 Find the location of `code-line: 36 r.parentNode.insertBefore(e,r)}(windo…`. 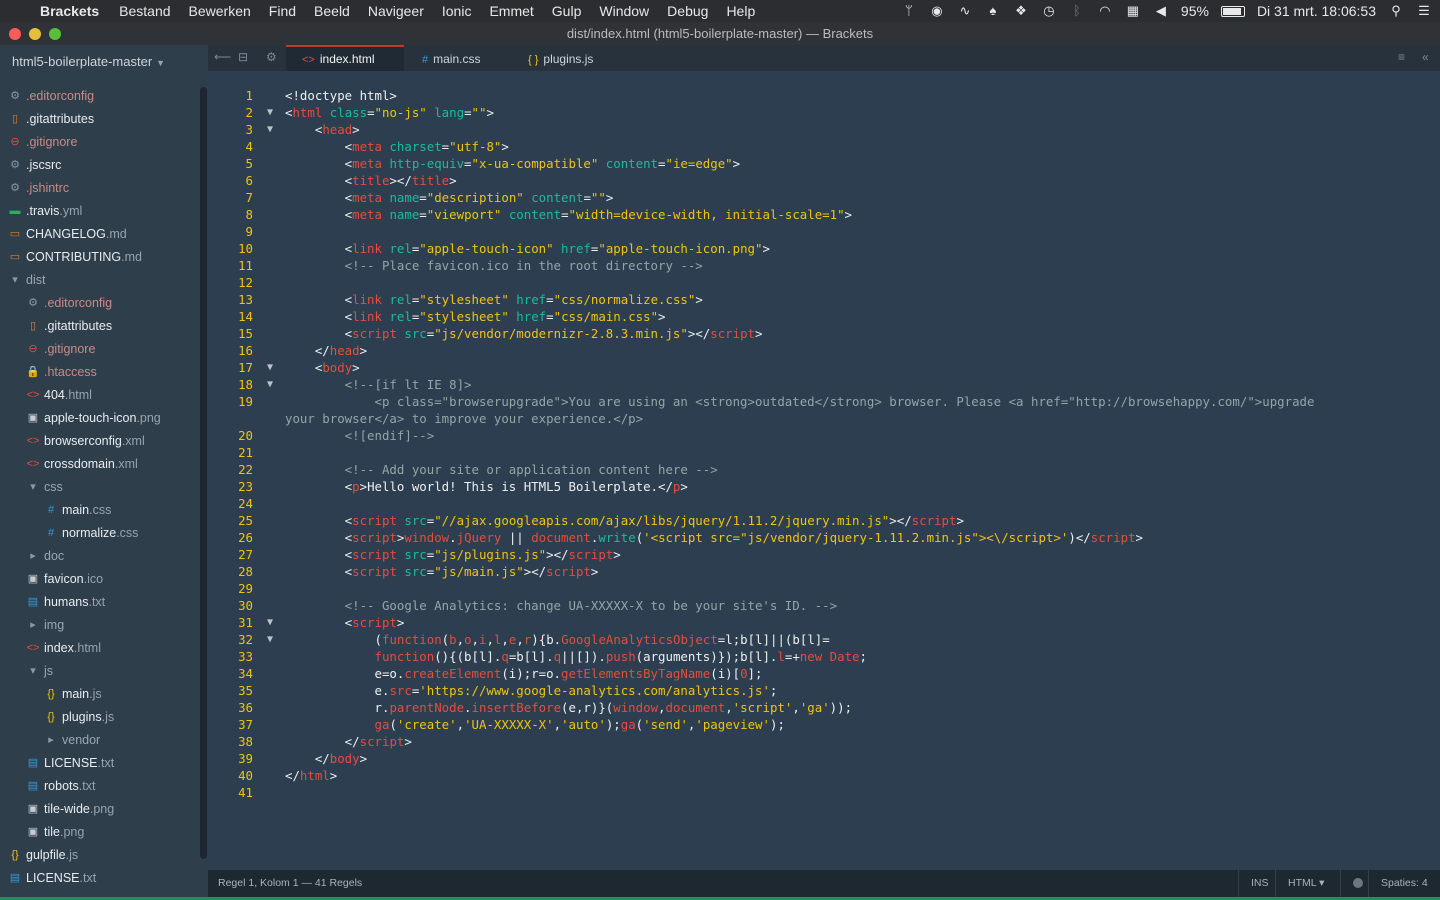

code-line: 36 r.parentNode.insertBefore(e,r)}(windo… is located at coordinates (824, 707).